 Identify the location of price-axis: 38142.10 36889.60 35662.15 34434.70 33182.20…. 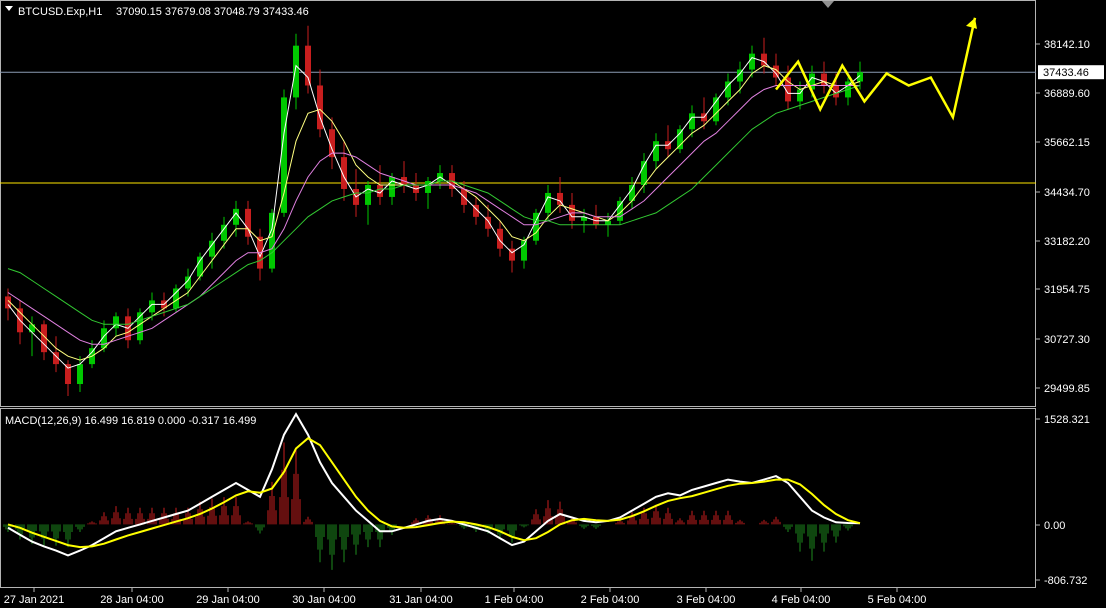
(1070, 217).